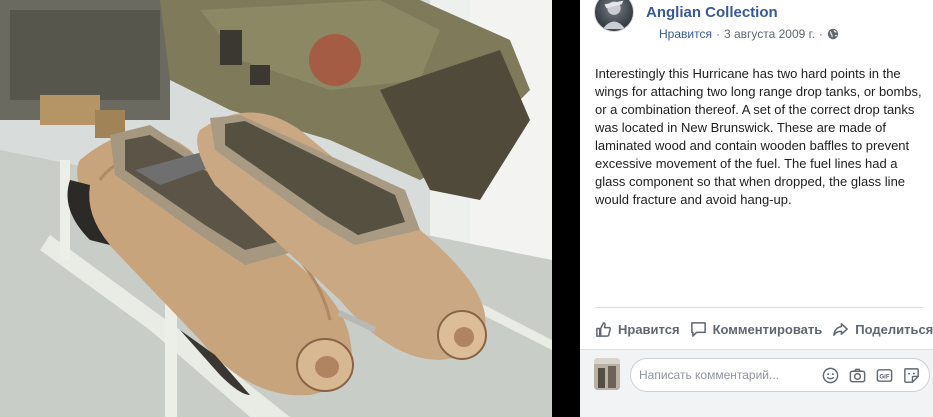  Describe the element at coordinates (759, 307) in the screenshot. I see `actions-divider` at that location.